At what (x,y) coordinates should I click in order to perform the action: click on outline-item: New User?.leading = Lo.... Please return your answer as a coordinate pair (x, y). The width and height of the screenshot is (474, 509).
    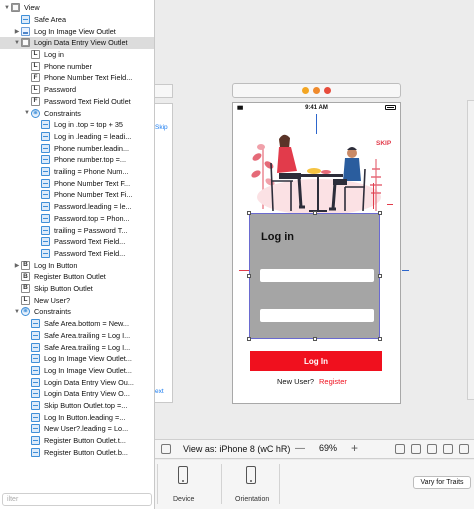
    Looking at the image, I should click on (77, 429).